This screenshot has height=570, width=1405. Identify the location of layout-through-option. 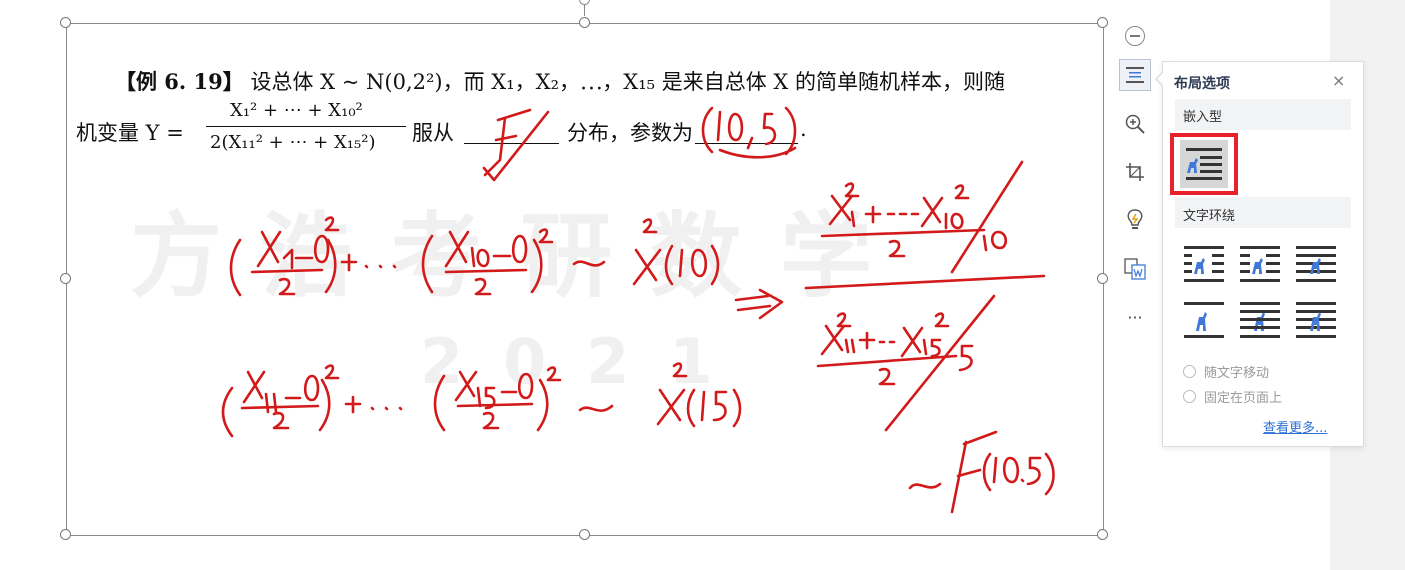
(1316, 264).